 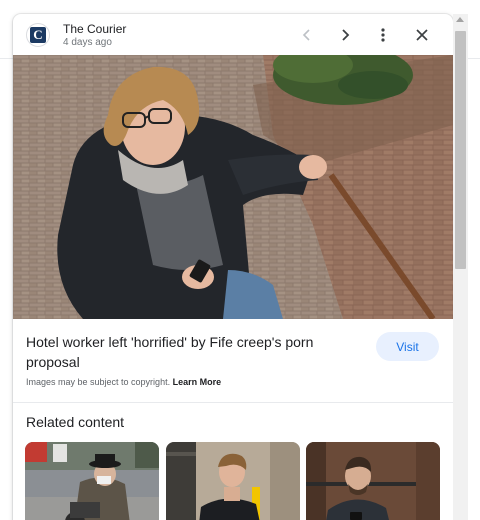 I want to click on learn-more-link: Learn More, so click(x=197, y=382).